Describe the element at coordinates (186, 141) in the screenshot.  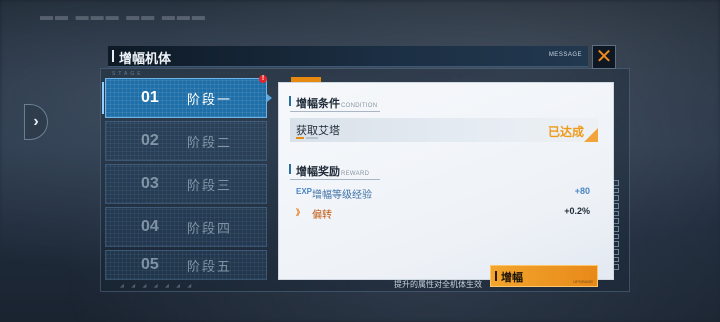
I see `tab-stage-2: 02 阶段二` at that location.